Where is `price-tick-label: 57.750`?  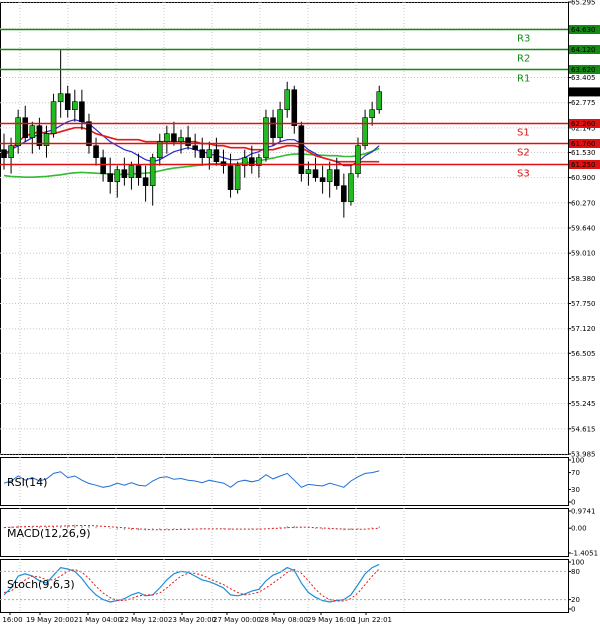
price-tick-label: 57.750 is located at coordinates (583, 304).